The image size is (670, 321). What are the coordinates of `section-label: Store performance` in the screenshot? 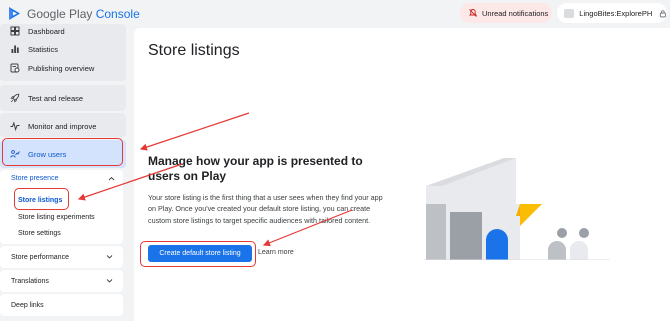 It's located at (40, 257).